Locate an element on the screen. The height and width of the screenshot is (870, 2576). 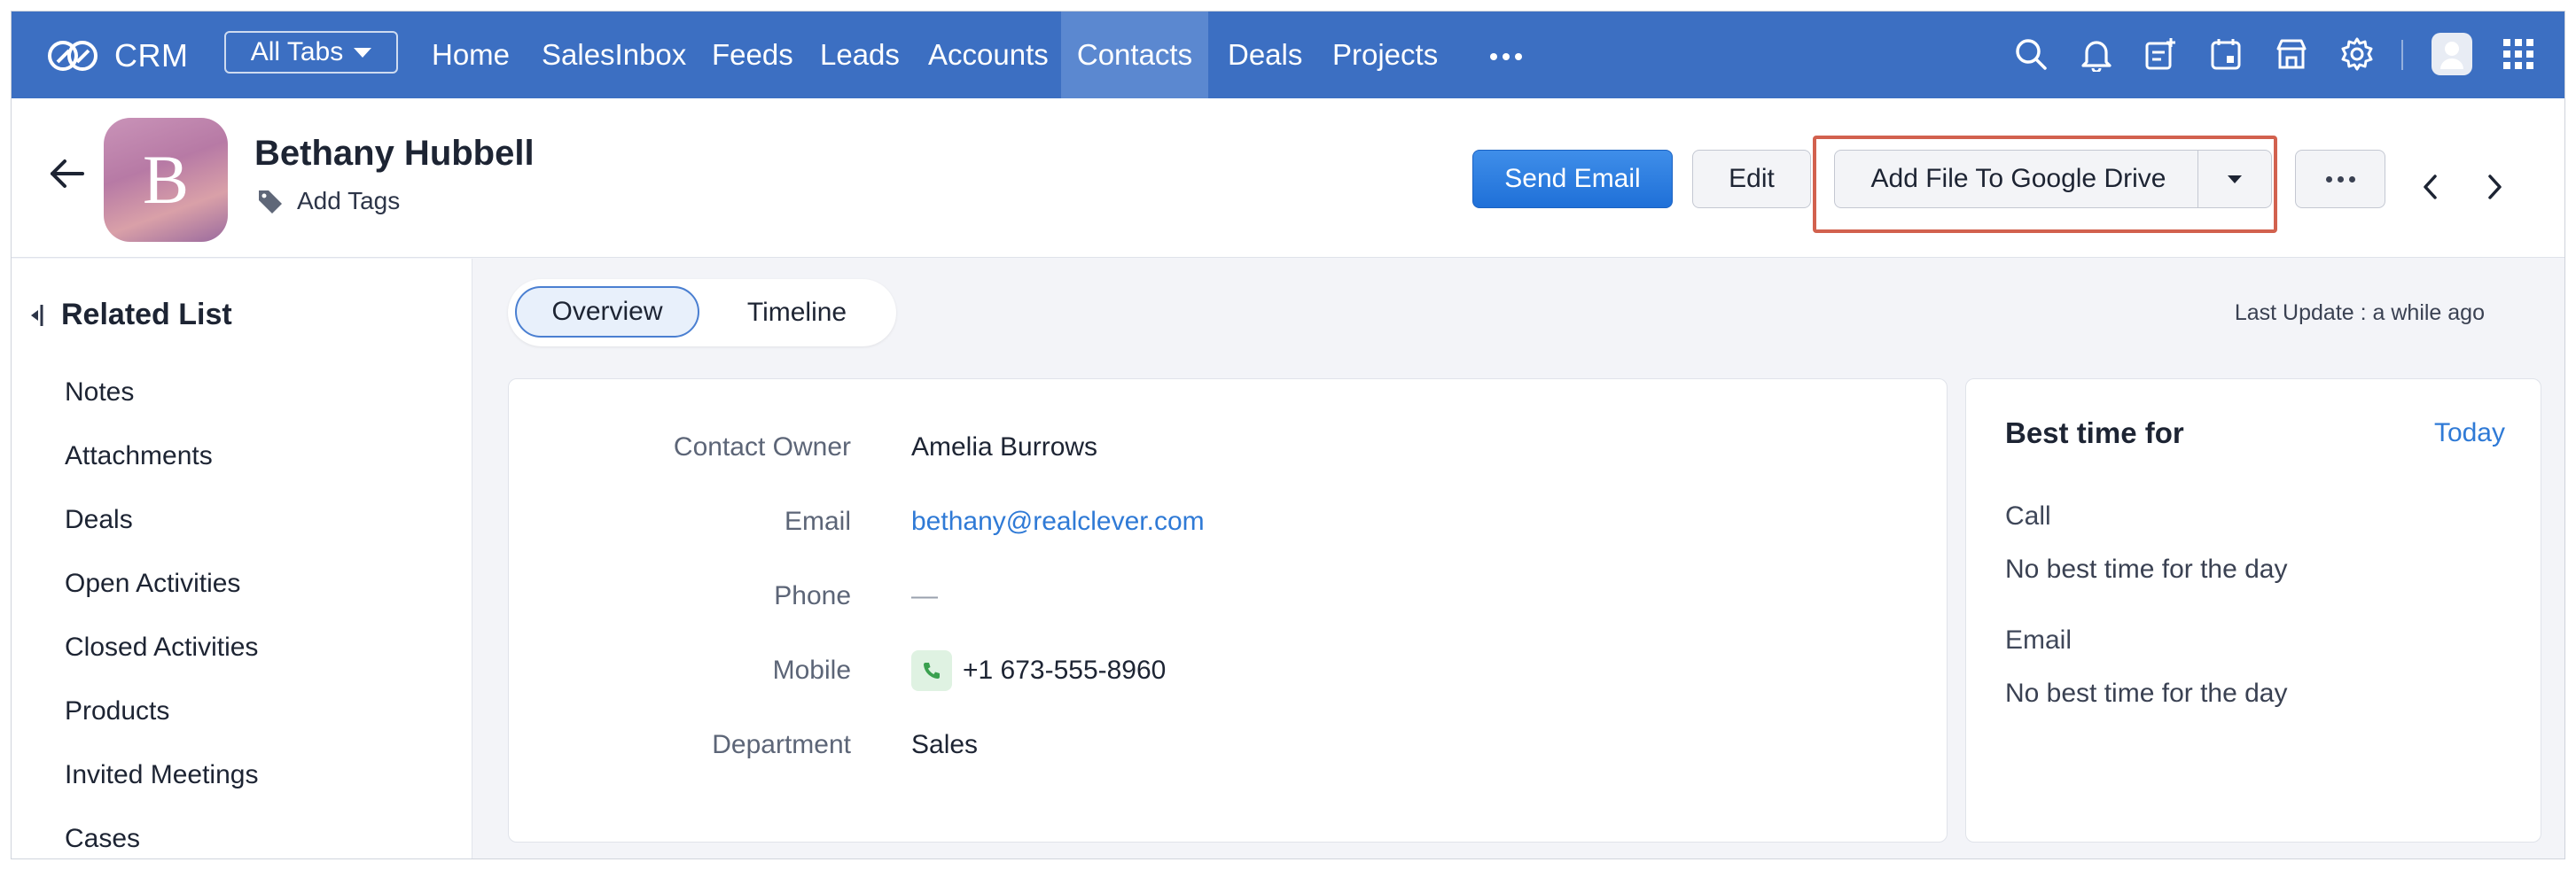
phone-icon is located at coordinates (932, 671).